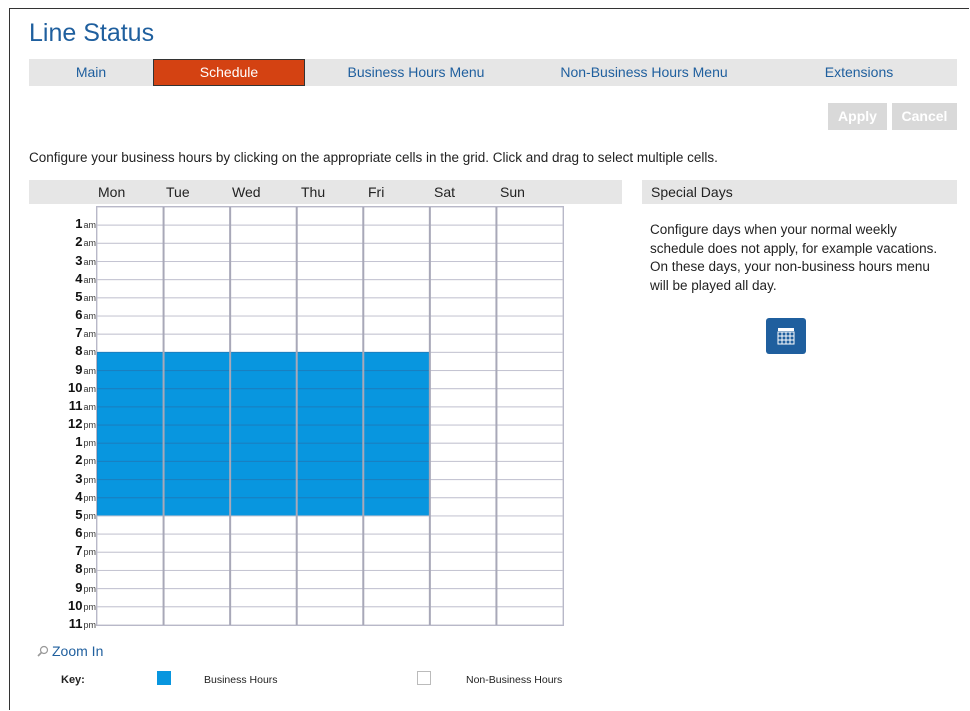 This screenshot has width=970, height=711. I want to click on tab-non-business-hours-menu: Non-Business Hours Menu, so click(644, 72).